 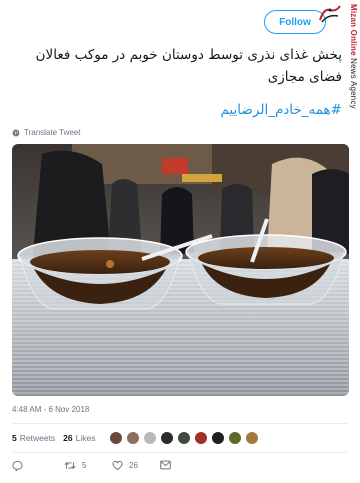 I want to click on follow-button: Follow, so click(x=295, y=22).